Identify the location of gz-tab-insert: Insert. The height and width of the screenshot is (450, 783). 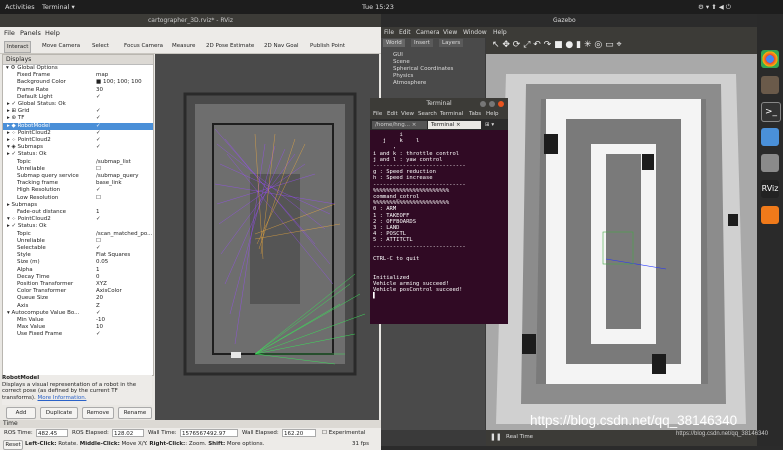
(422, 43).